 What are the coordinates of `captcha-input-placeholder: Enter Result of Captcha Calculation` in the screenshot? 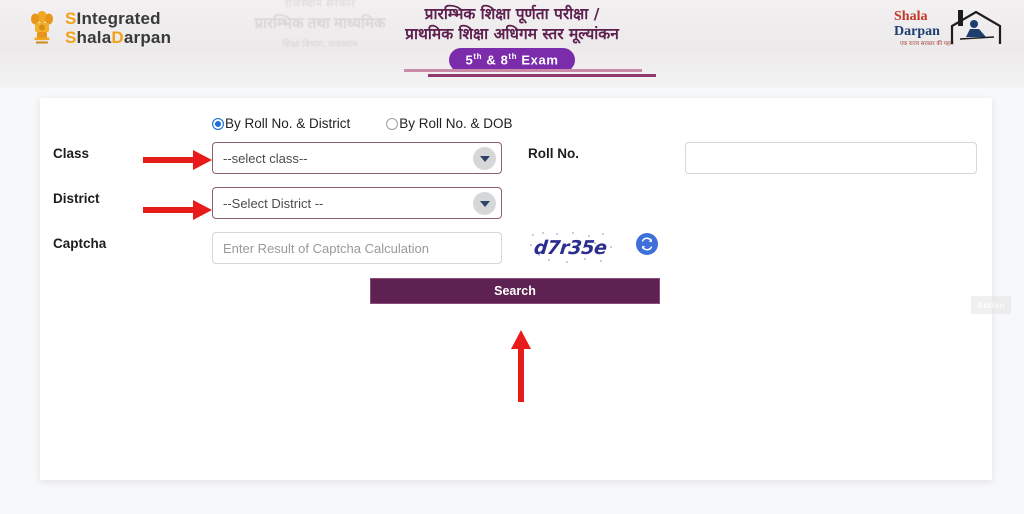 It's located at (326, 248).